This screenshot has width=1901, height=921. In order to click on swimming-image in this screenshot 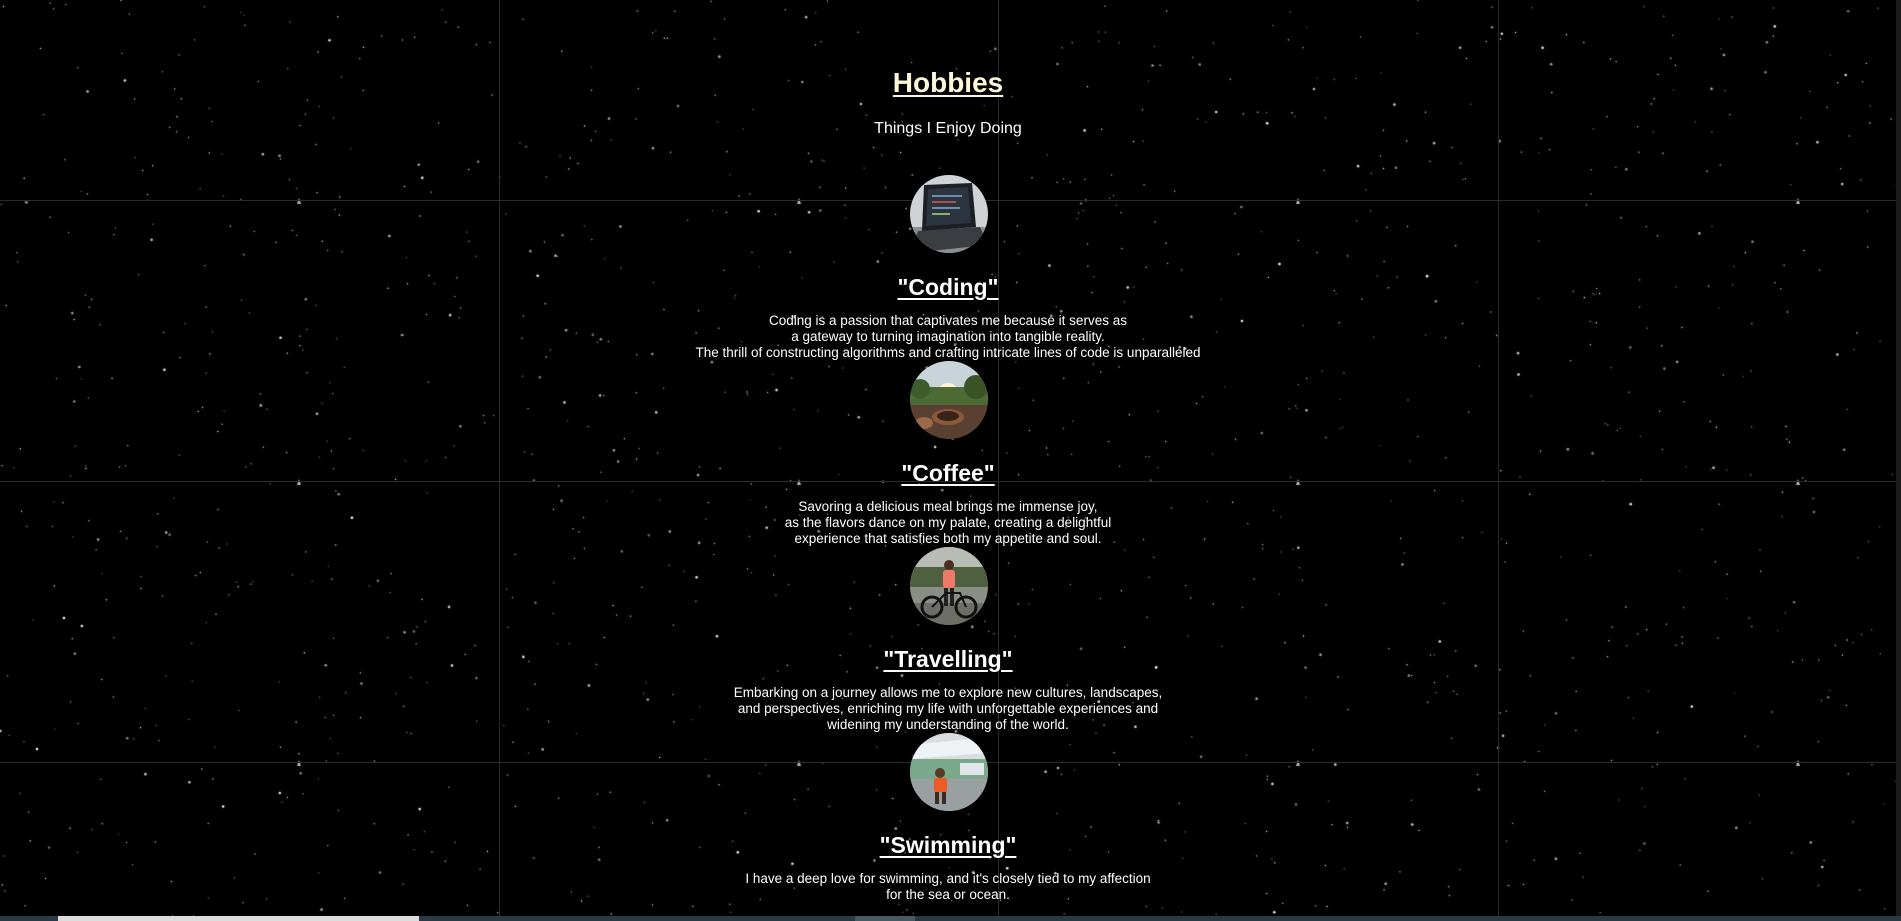, I will do `click(949, 772)`.